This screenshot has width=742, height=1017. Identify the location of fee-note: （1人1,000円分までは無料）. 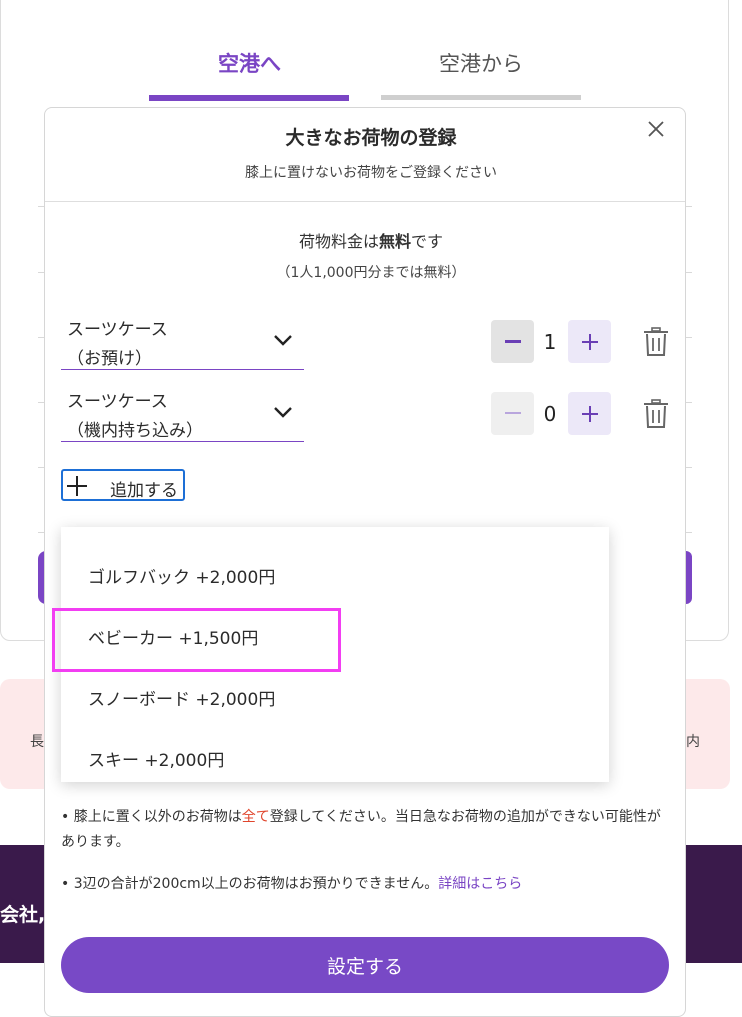
(371, 273).